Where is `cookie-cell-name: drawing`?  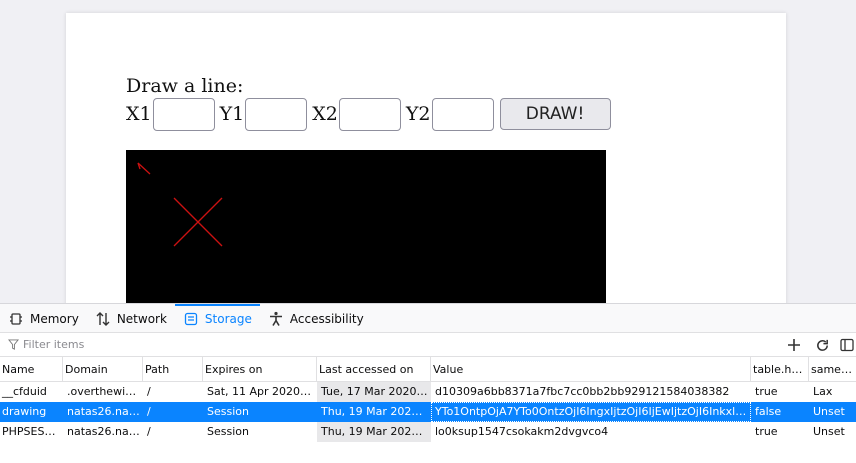 cookie-cell-name: drawing is located at coordinates (31, 412).